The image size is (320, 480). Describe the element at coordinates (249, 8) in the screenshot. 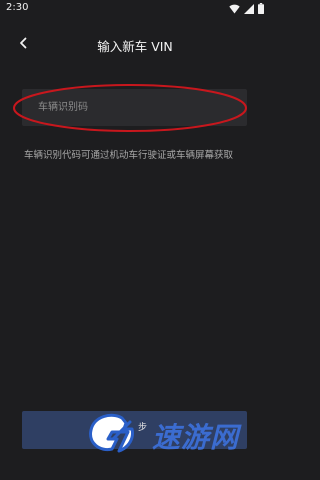

I see `cell-signal-icon` at that location.